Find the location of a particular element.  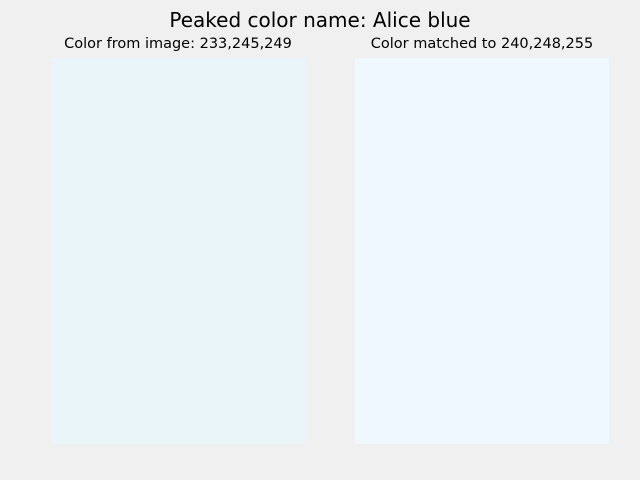

image-color-title: Color from image: 233,245,249 is located at coordinates (178, 44).